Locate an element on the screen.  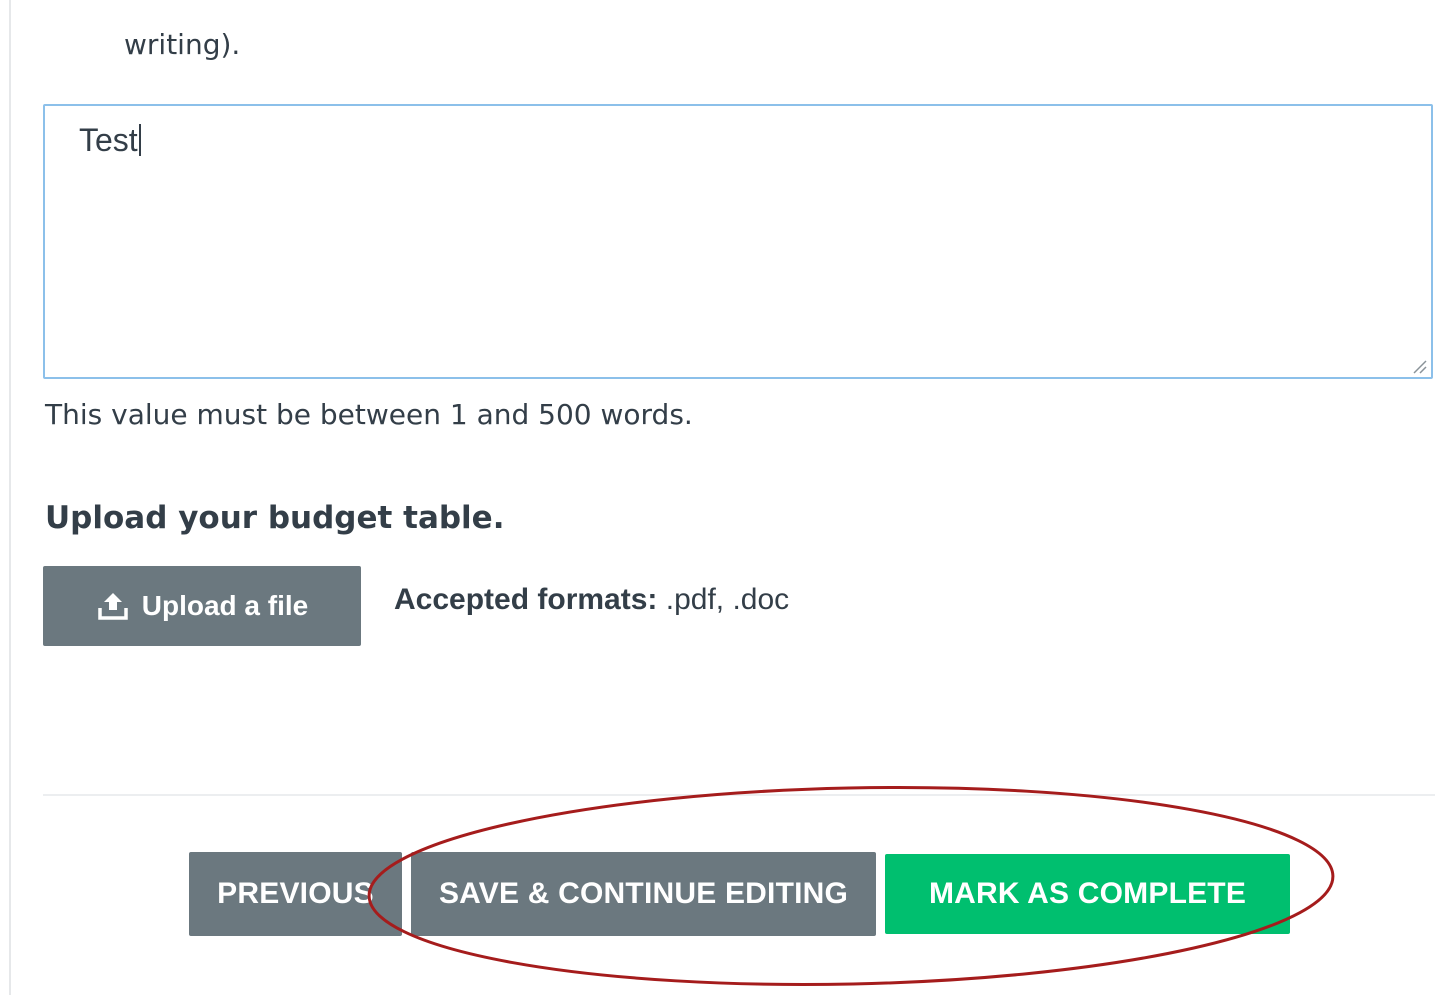
upload-file-button: Upload a file is located at coordinates (202, 606).